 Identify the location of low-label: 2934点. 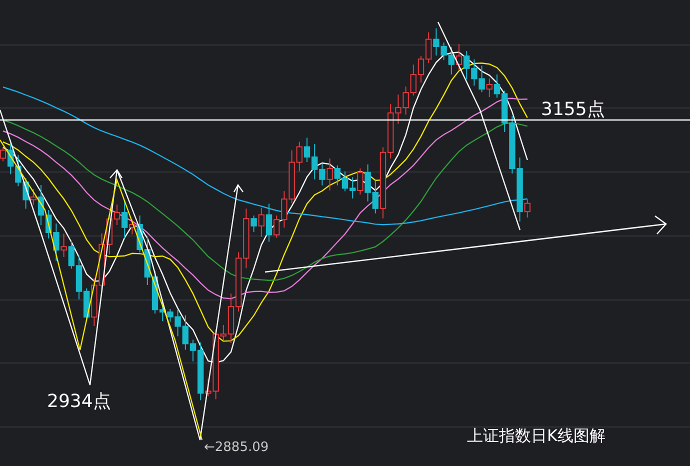
(79, 402).